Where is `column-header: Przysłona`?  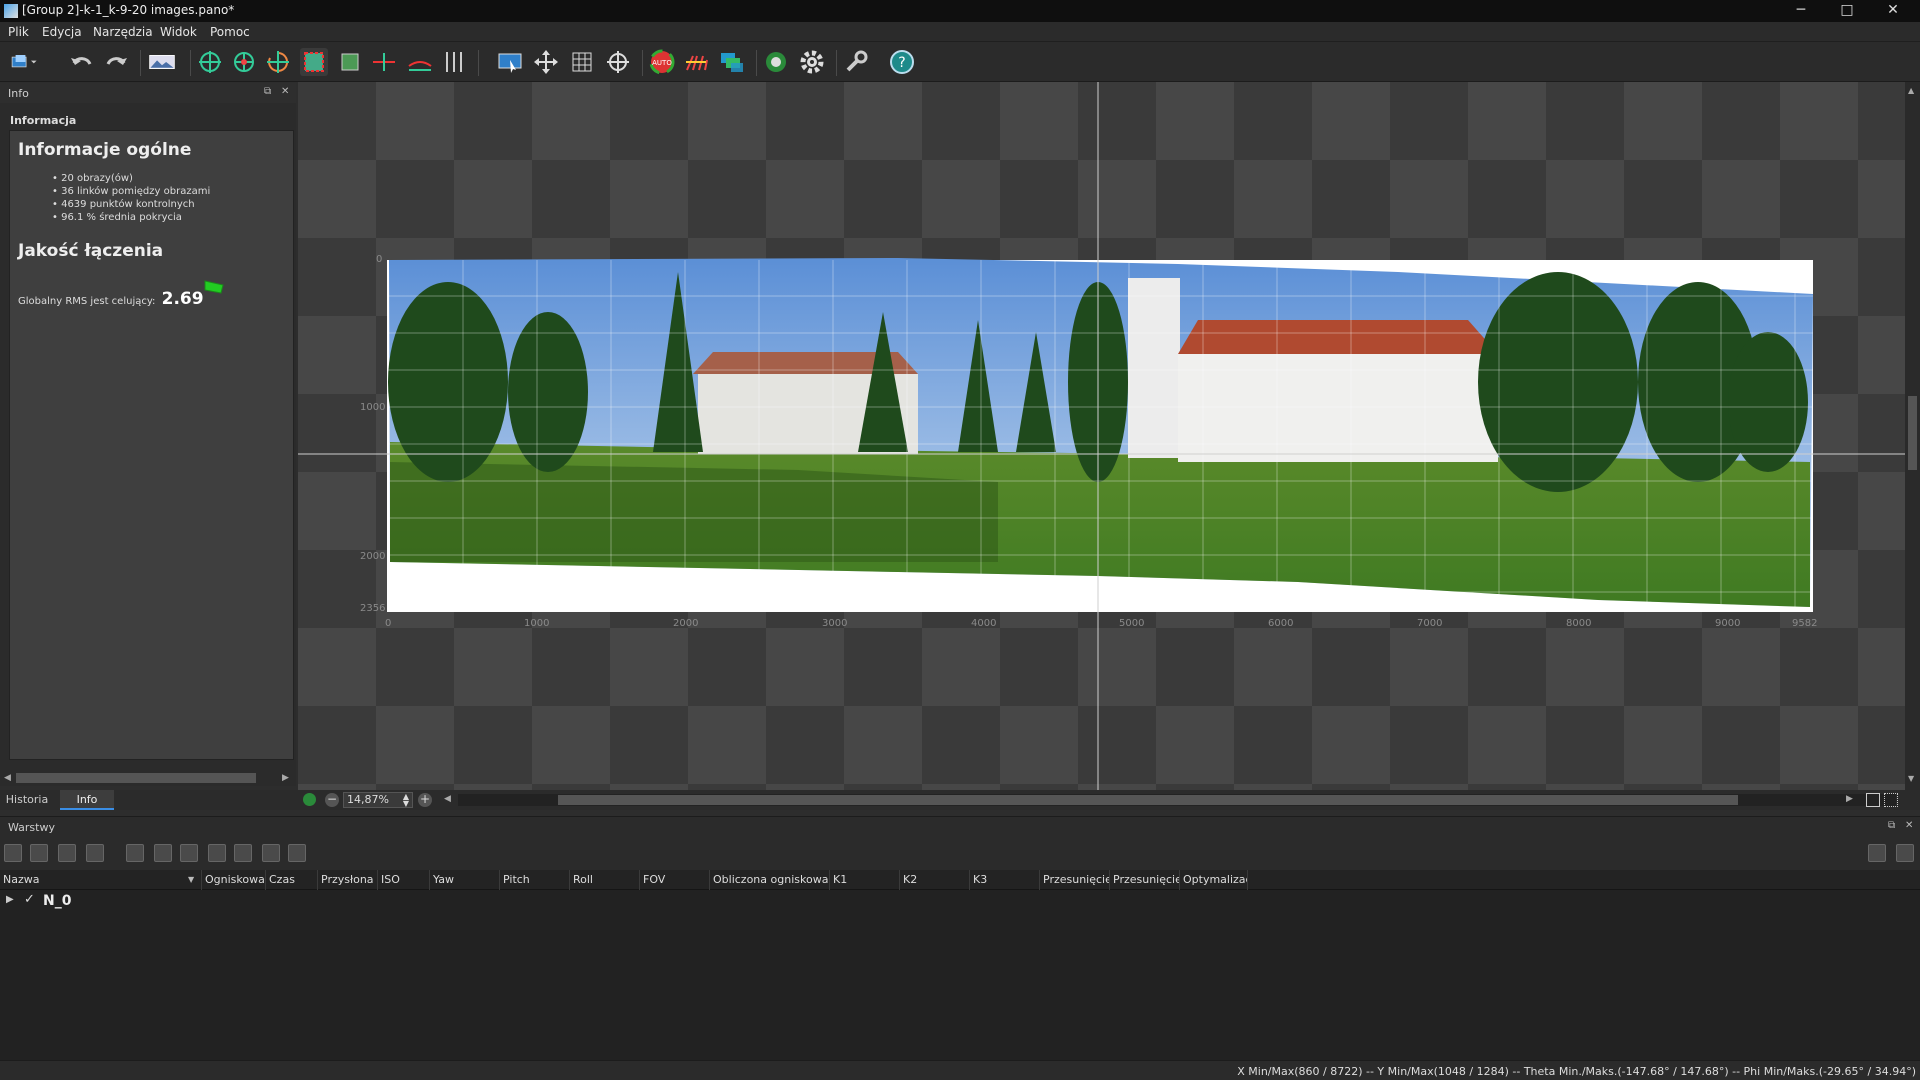
column-header: Przysłona is located at coordinates (348, 880).